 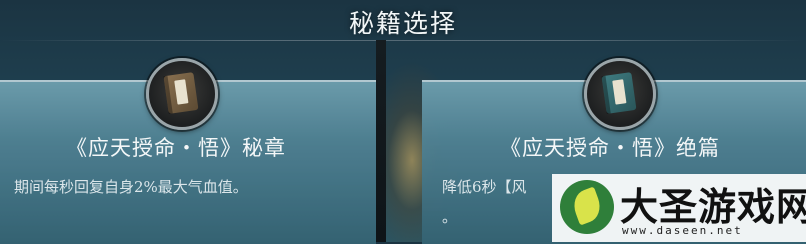 I want to click on card-divider, so click(x=381, y=141).